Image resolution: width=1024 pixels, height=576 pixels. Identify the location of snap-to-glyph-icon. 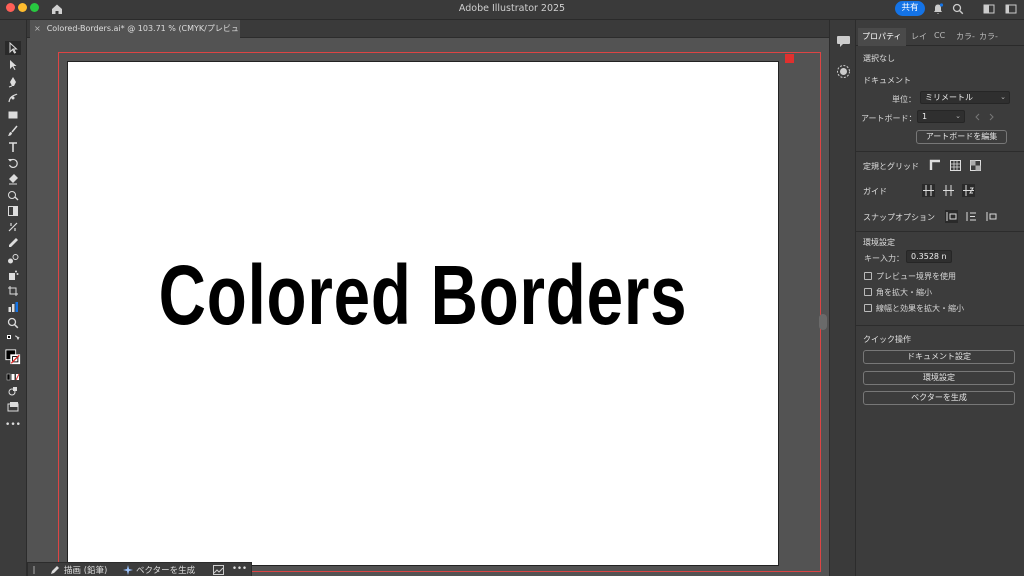
(991, 216).